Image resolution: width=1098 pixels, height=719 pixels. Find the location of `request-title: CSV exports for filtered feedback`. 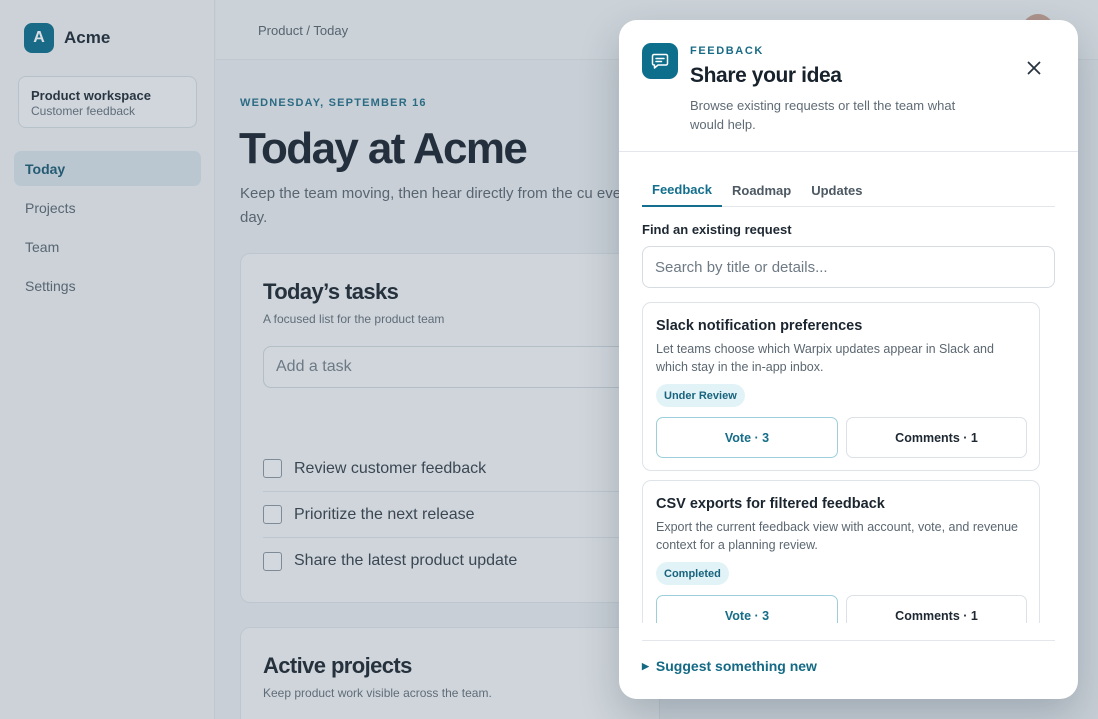

request-title: CSV exports for filtered feedback is located at coordinates (770, 504).